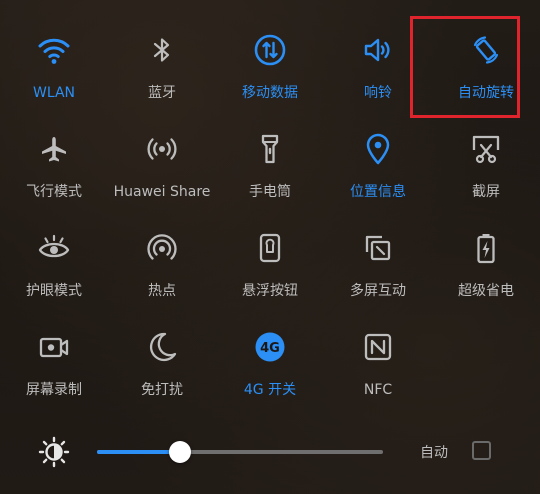 Image resolution: width=540 pixels, height=494 pixels. I want to click on tile-label: 飞行模式, so click(54, 192).